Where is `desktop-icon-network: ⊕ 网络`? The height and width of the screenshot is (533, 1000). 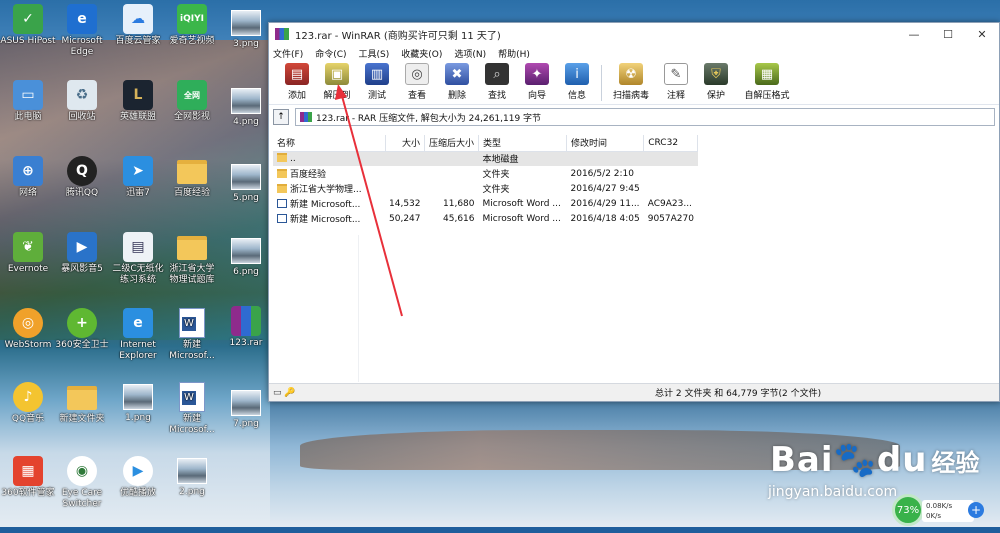
desktop-icon-network: ⊕ 网络 is located at coordinates (28, 177).